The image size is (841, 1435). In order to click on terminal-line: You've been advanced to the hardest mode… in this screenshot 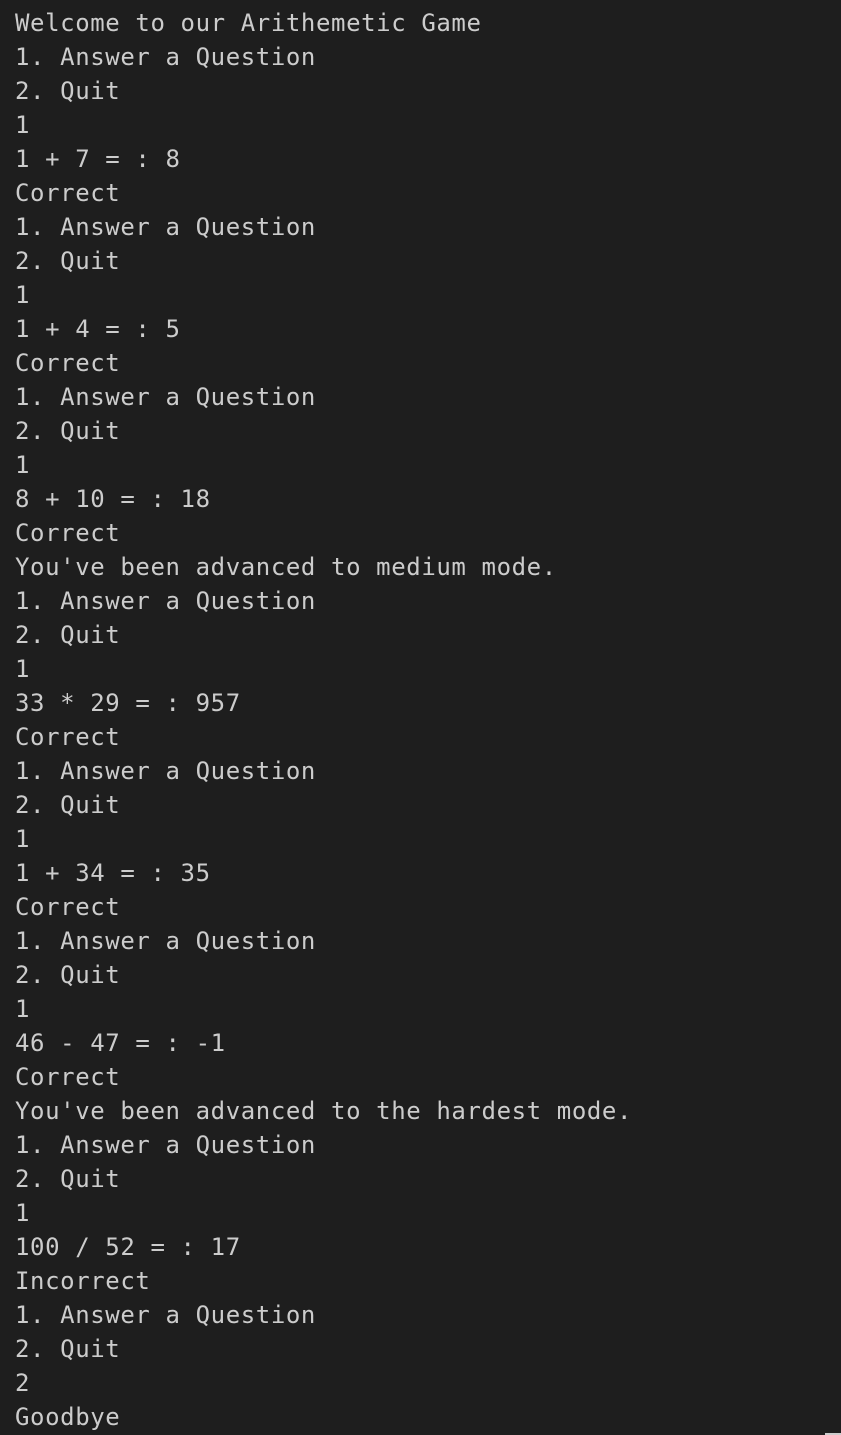, I will do `click(324, 1111)`.